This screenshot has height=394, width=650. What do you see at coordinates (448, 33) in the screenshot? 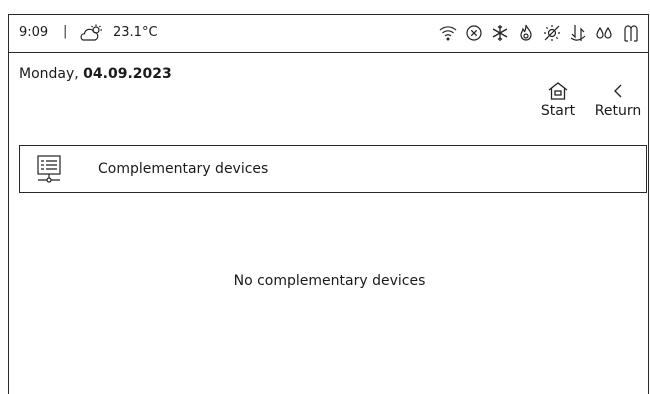
I see `wifi-icon` at bounding box center [448, 33].